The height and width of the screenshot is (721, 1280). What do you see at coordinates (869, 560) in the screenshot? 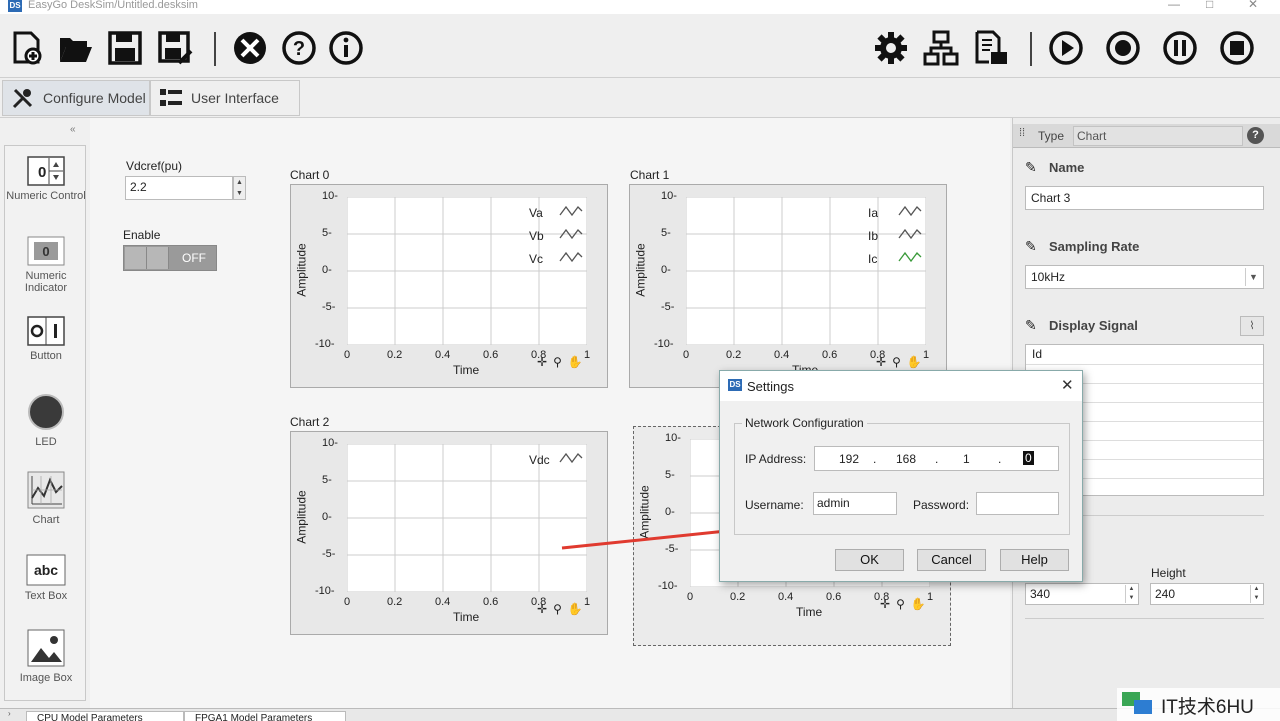
I see `ok-button: OK` at bounding box center [869, 560].